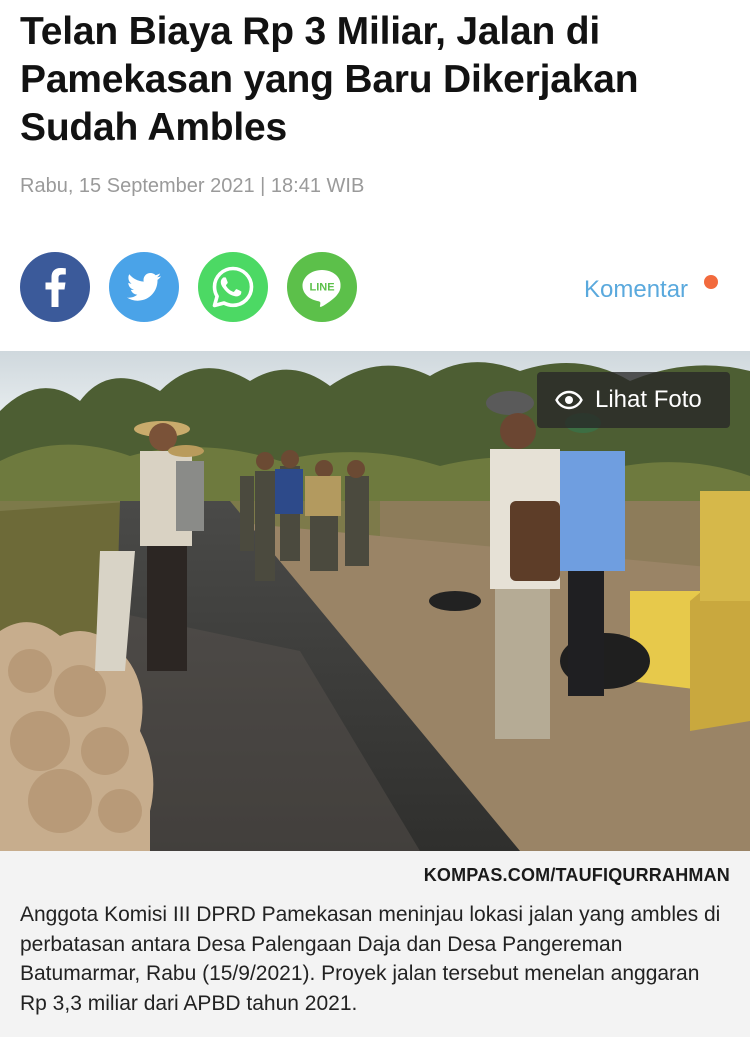  I want to click on share-line-button: LINE, so click(322, 287).